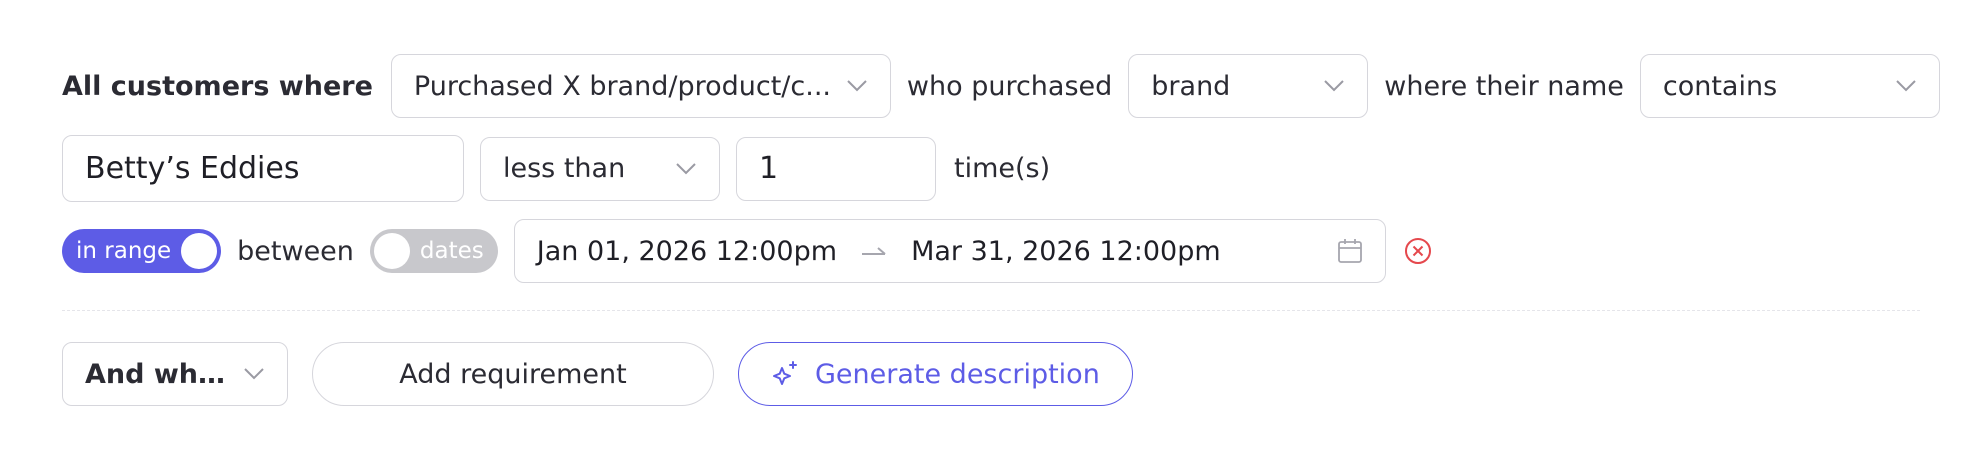 Image resolution: width=1968 pixels, height=460 pixels. Describe the element at coordinates (217, 86) in the screenshot. I see `rule-prefix-label: All customers where` at that location.